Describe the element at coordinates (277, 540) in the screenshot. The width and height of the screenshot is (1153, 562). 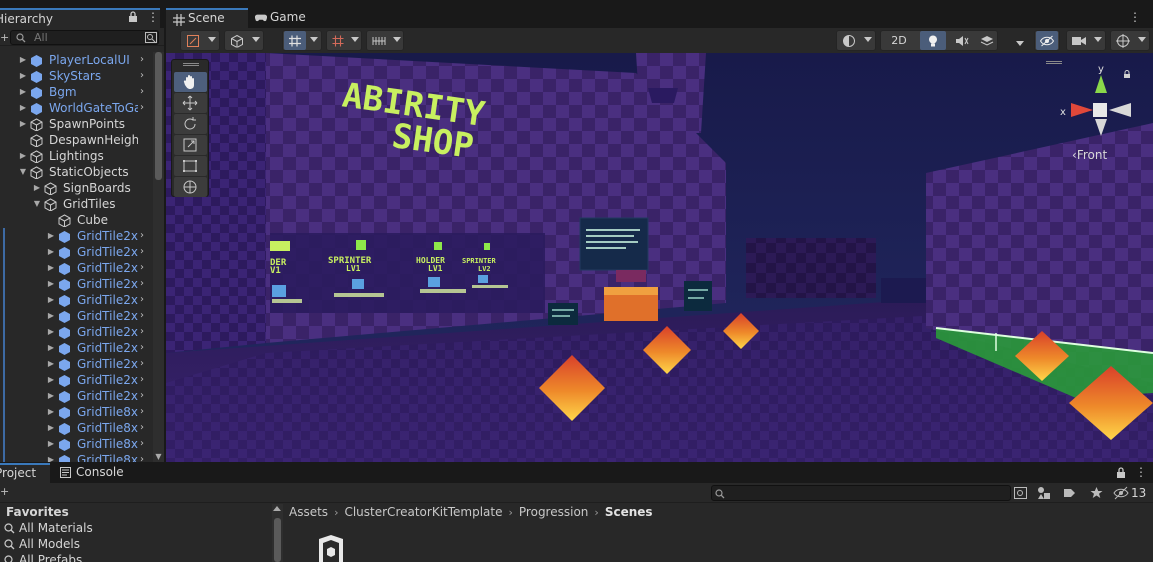
I see `favorites-scroll-thumb` at that location.